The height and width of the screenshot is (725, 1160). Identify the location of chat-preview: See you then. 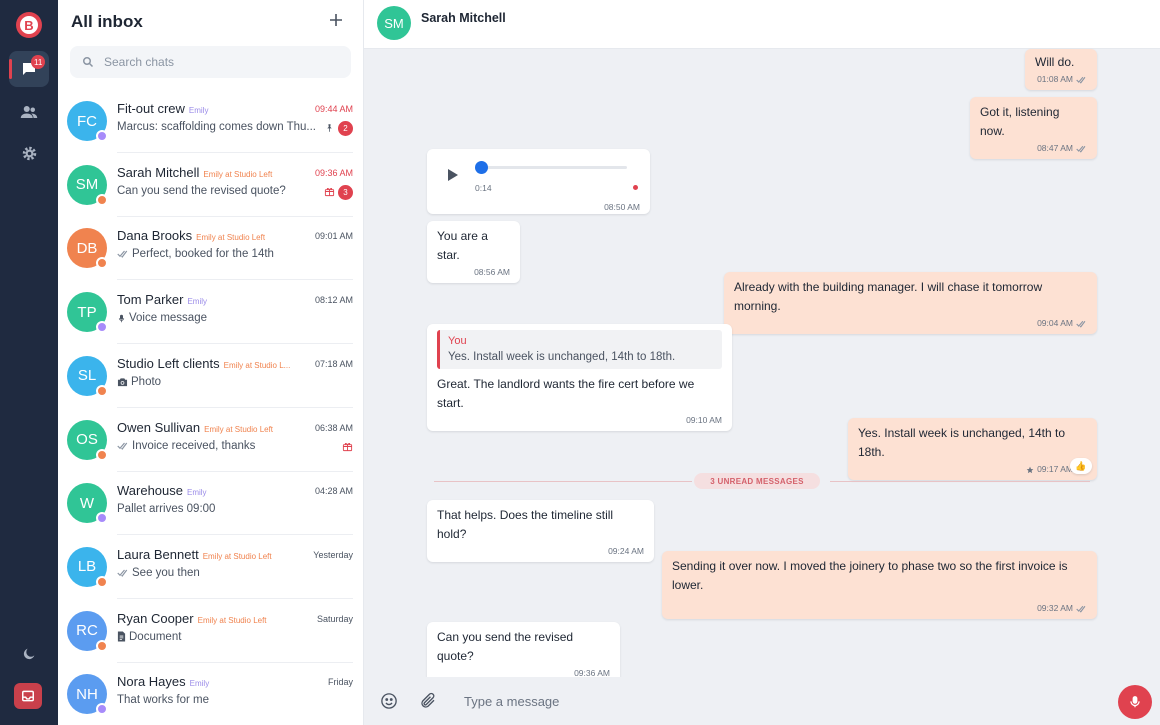
(158, 573).